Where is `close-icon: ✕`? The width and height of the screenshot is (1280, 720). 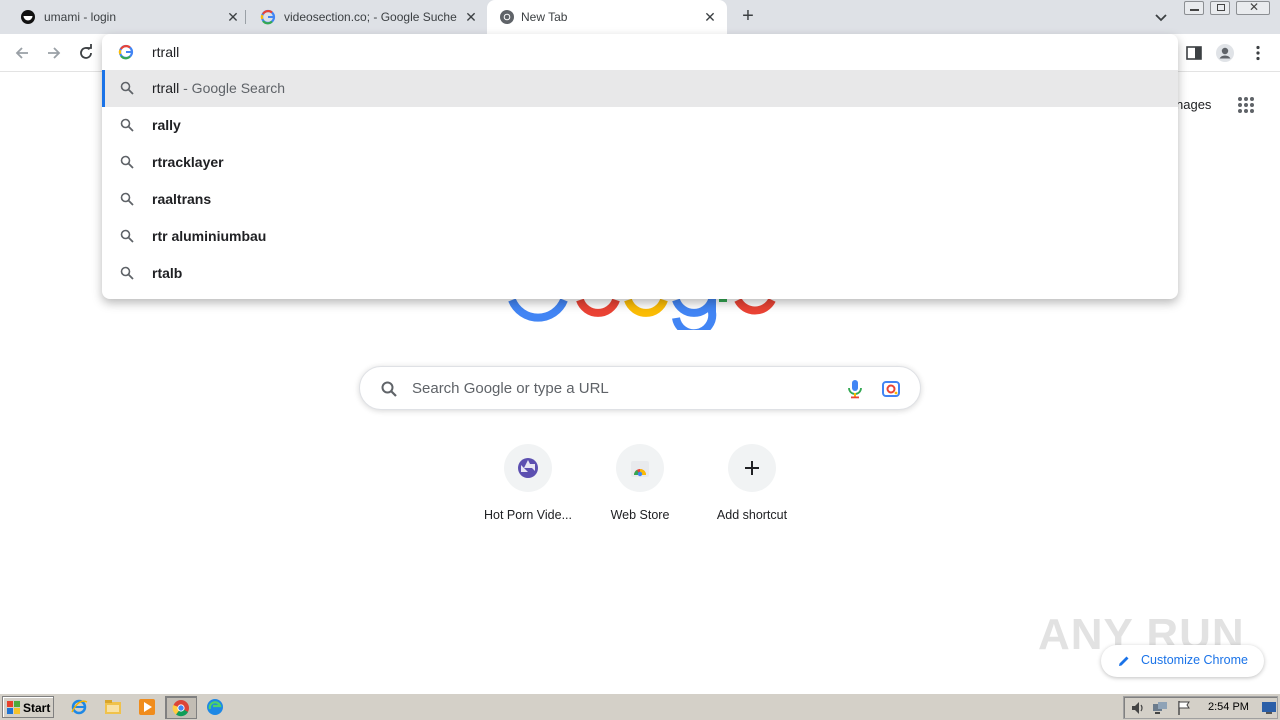
close-icon: ✕ is located at coordinates (1254, 7).